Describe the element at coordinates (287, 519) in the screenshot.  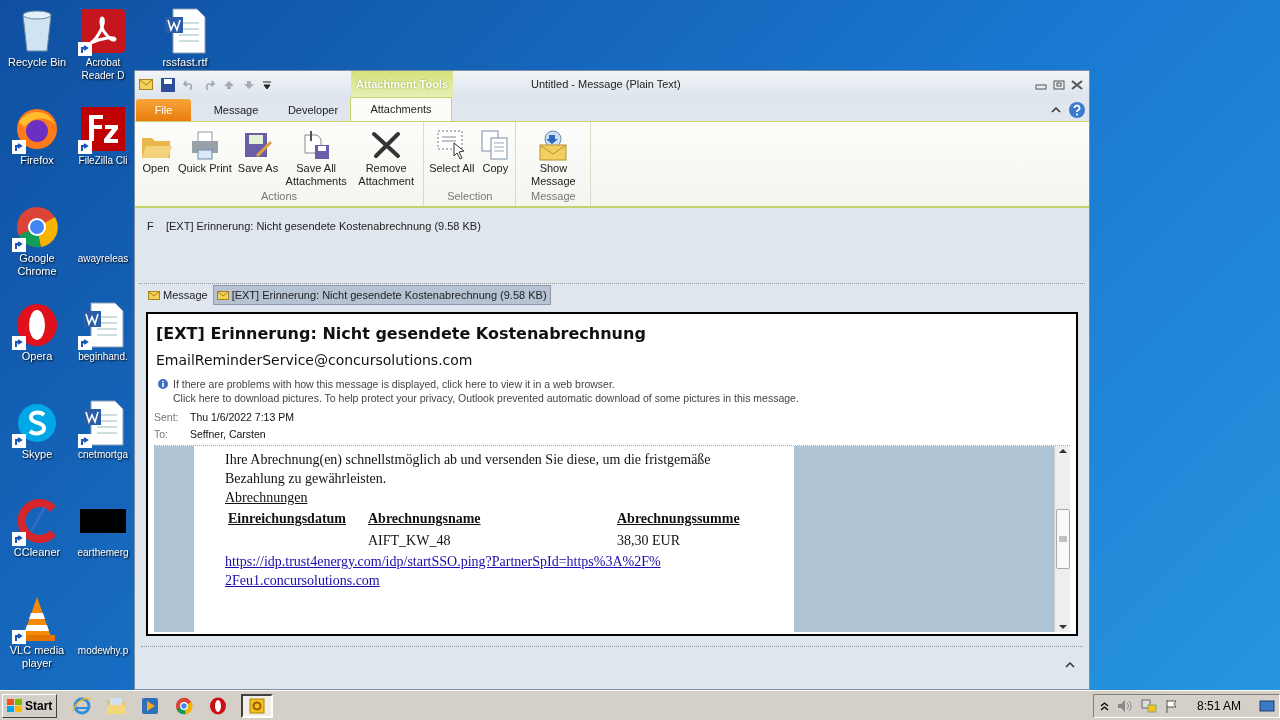
I see `column-header: Einreichungsdatum` at that location.